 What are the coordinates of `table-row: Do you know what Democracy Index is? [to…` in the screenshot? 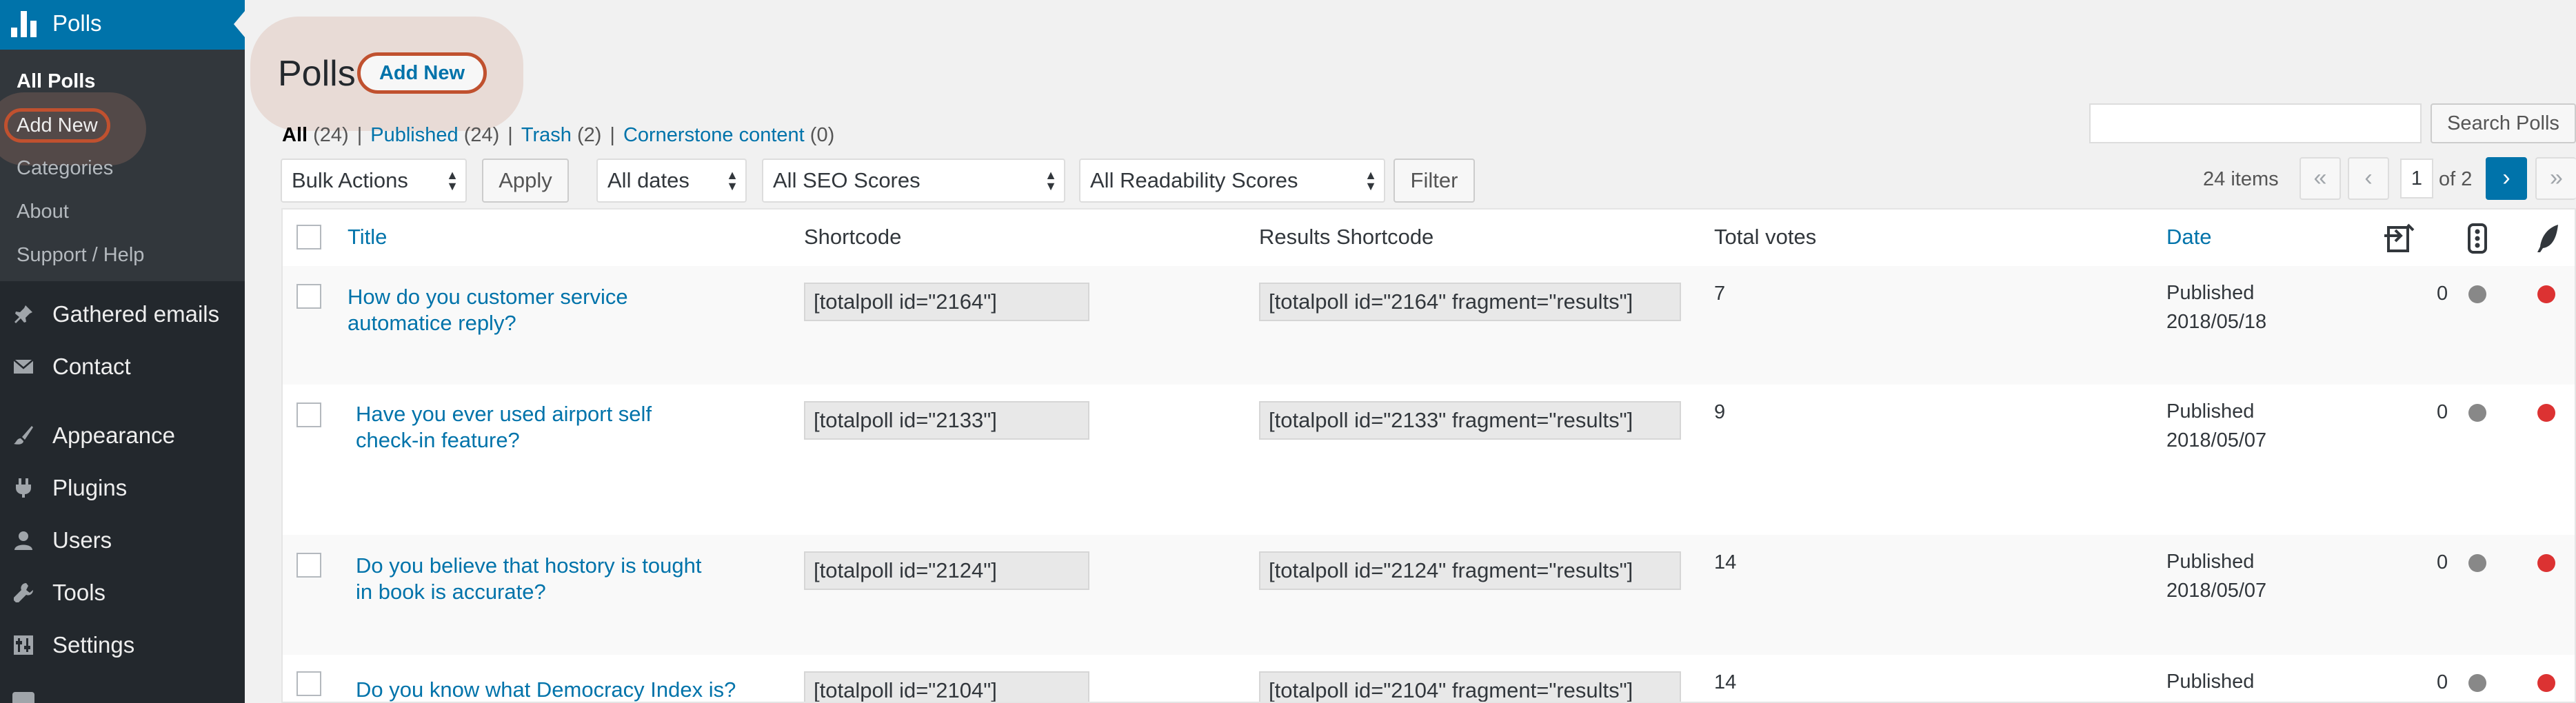 It's located at (1429, 678).